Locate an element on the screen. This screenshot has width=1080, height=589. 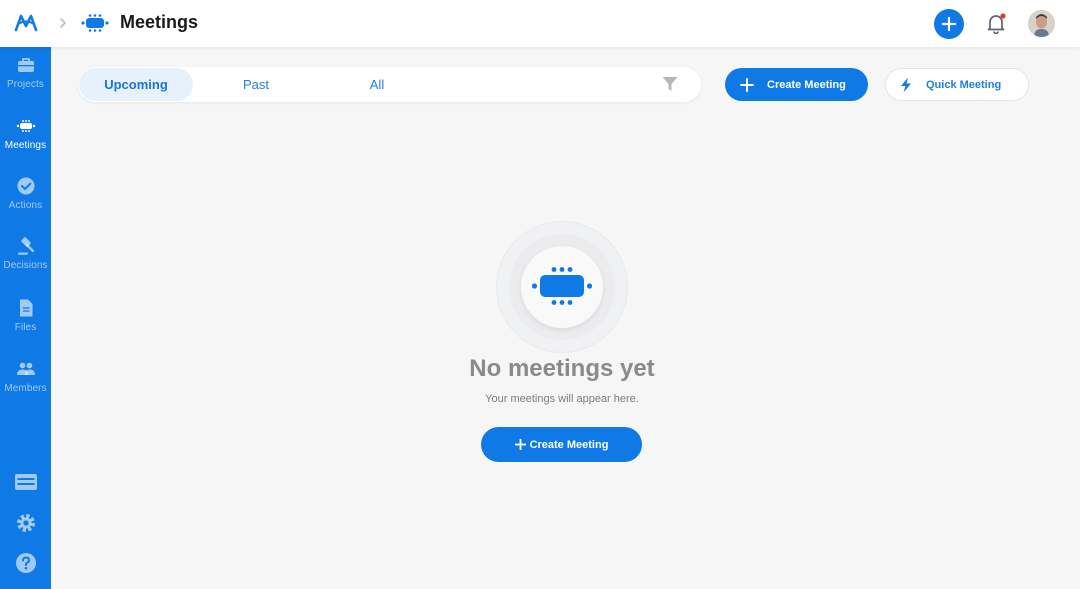
sidebar-item-label: Decisions is located at coordinates (25, 265).